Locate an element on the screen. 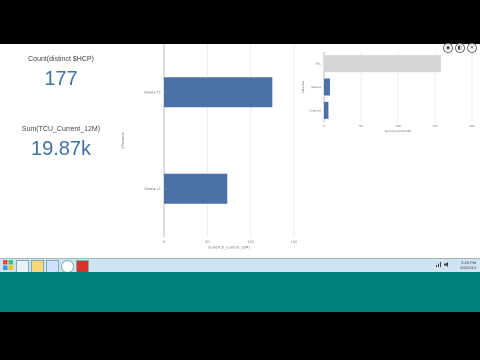  restore-icon: ◧ is located at coordinates (460, 48).